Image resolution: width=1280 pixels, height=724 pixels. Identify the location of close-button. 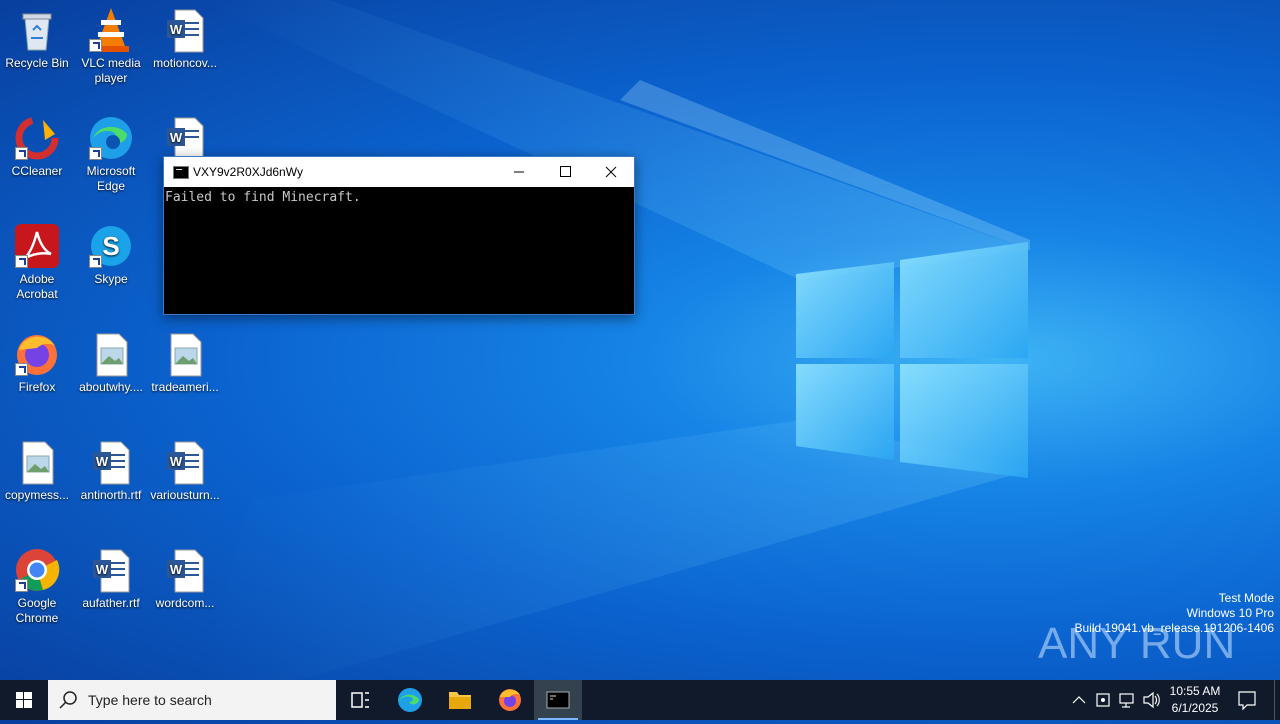
(611, 172).